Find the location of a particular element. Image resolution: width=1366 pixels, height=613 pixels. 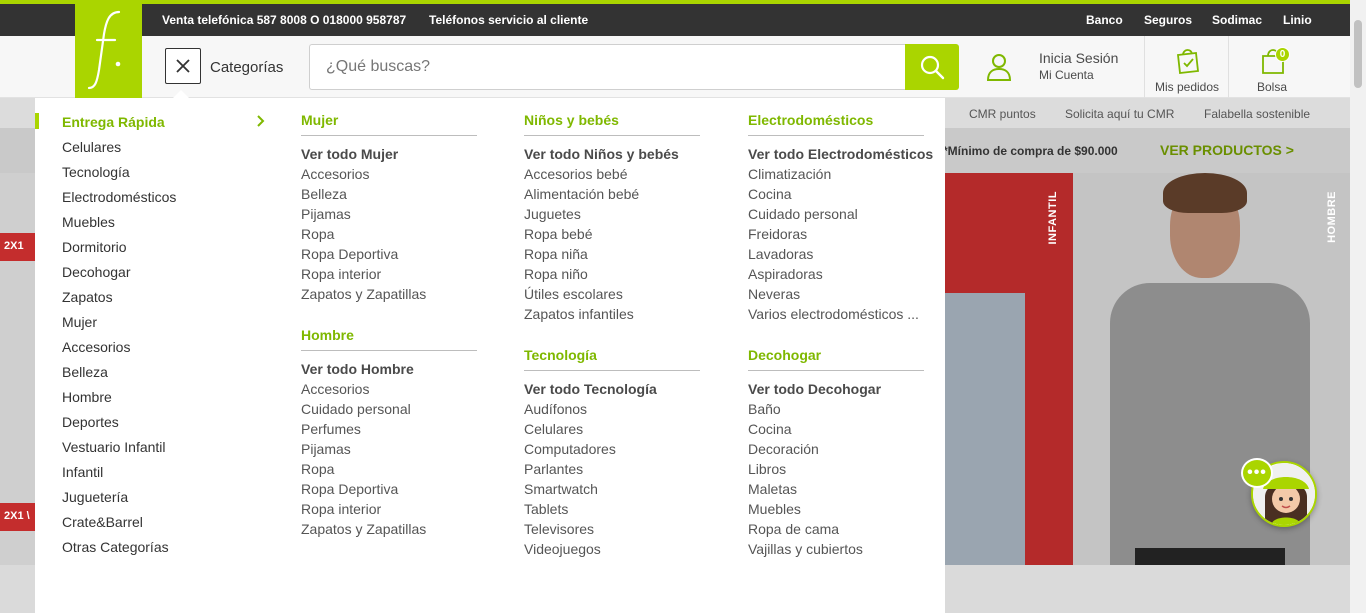

category-item-electrodomesticos: Electrodomésticos is located at coordinates (119, 197).